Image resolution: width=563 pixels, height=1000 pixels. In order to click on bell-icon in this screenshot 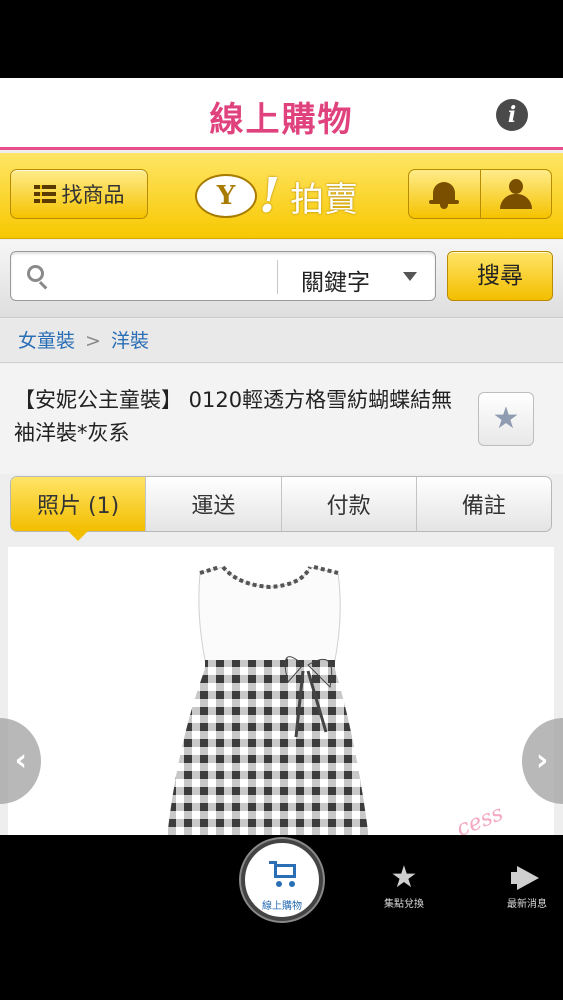, I will do `click(444, 194)`.